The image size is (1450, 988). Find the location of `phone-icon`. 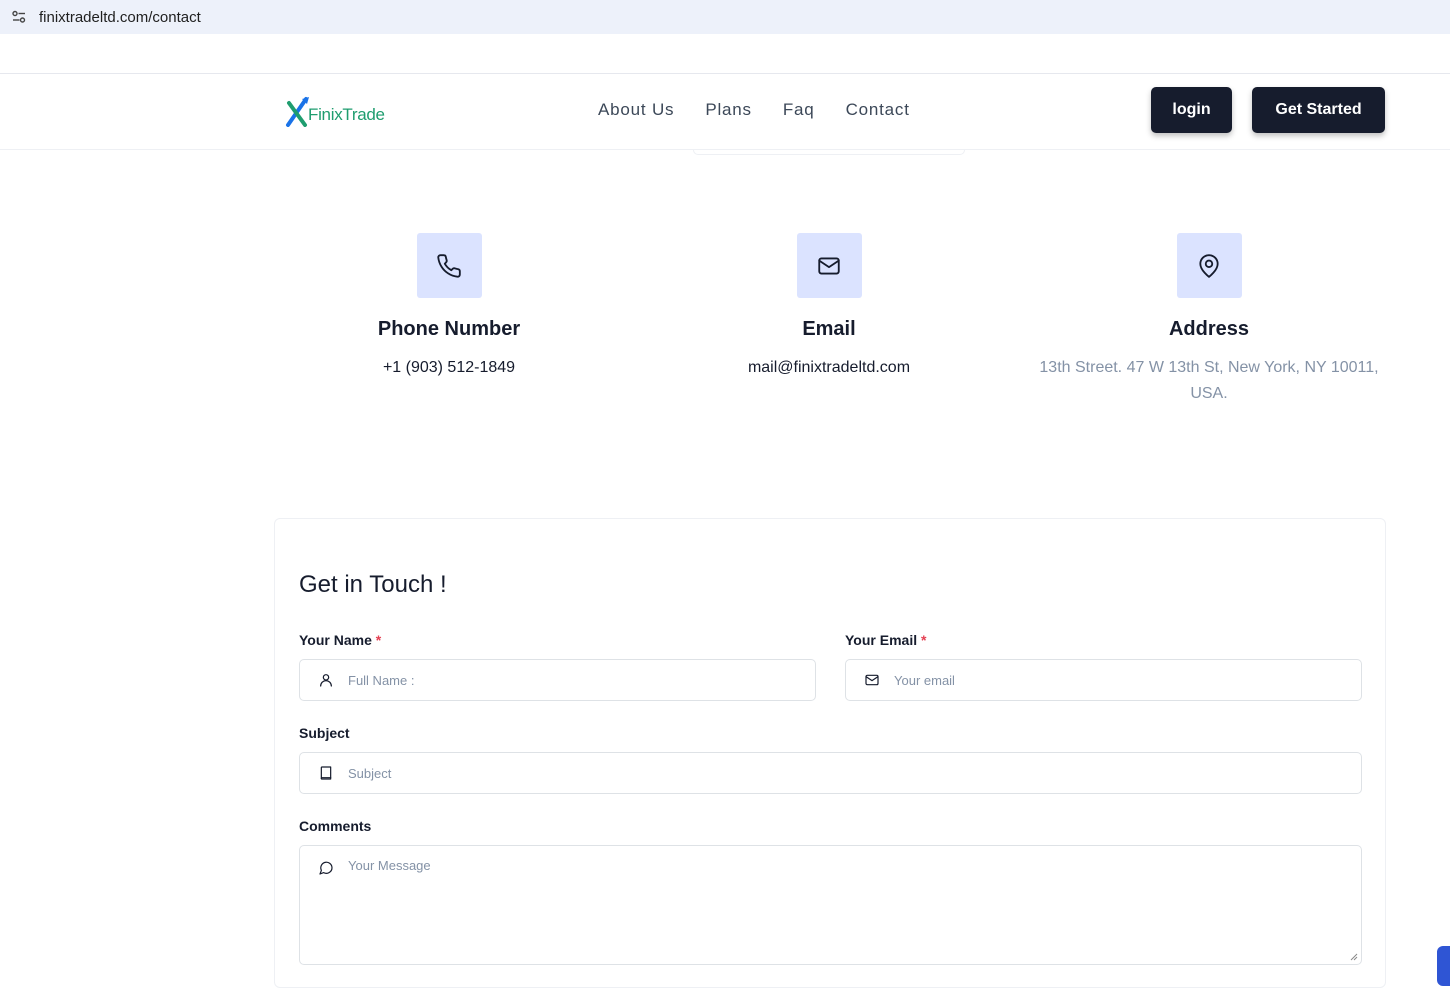

phone-icon is located at coordinates (449, 265).